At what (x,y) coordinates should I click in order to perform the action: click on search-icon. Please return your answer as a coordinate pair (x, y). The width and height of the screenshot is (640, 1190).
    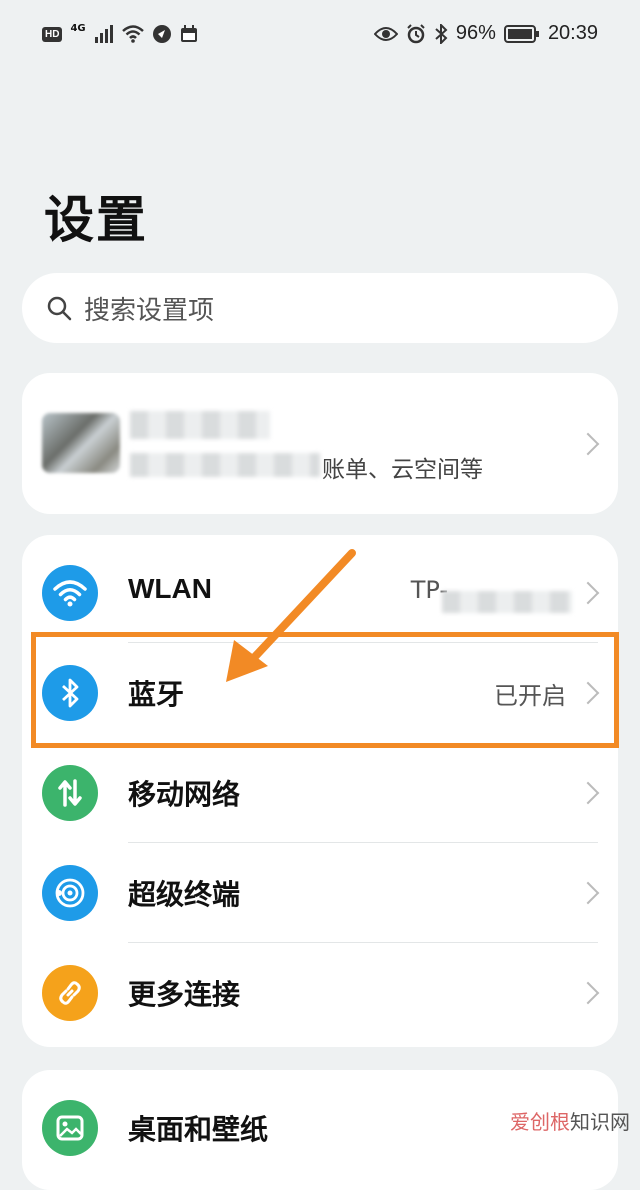
    Looking at the image, I should click on (59, 308).